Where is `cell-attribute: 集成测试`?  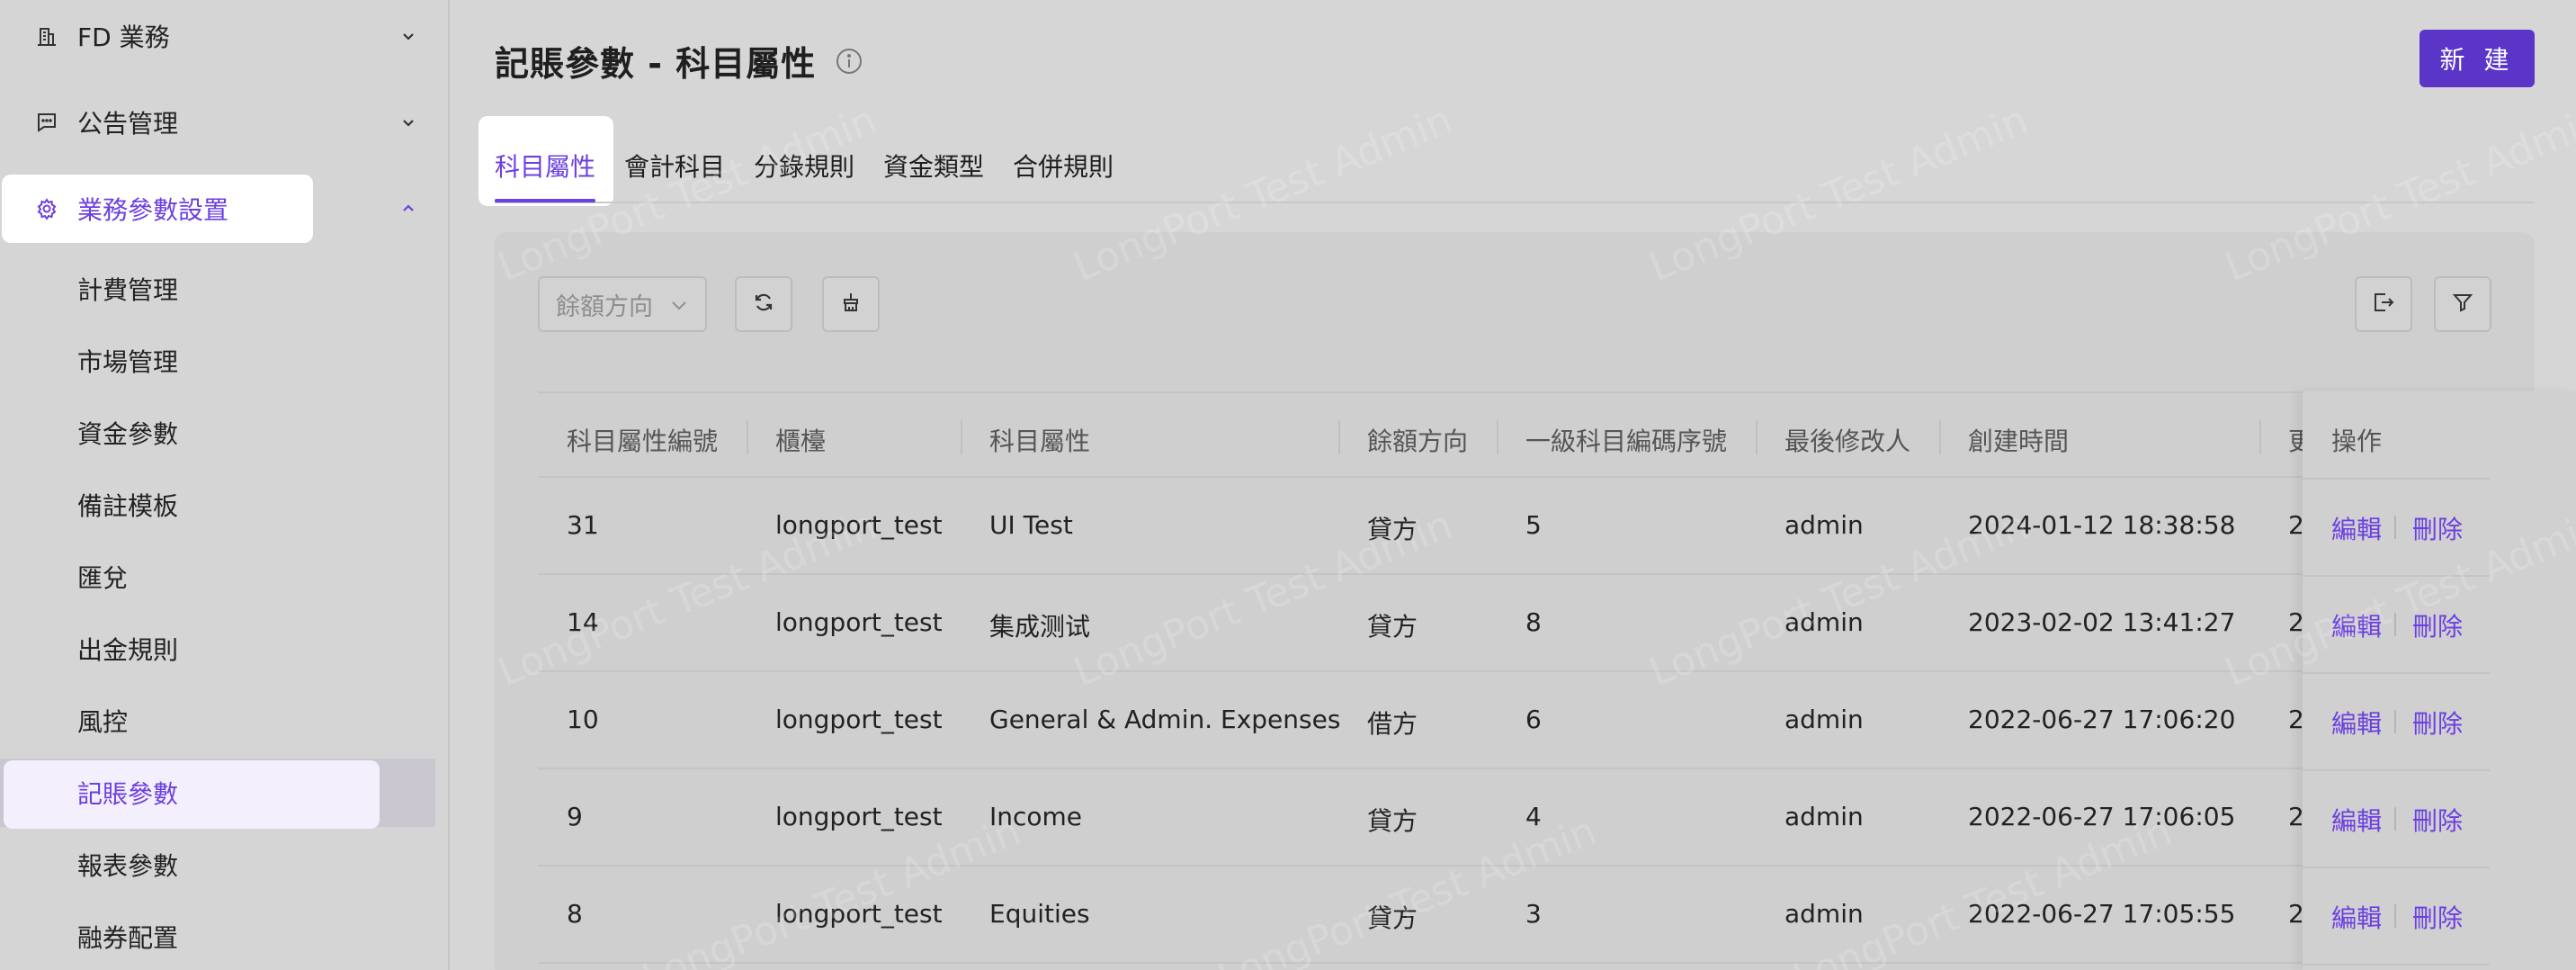
cell-attribute: 集成测试 is located at coordinates (1040, 627).